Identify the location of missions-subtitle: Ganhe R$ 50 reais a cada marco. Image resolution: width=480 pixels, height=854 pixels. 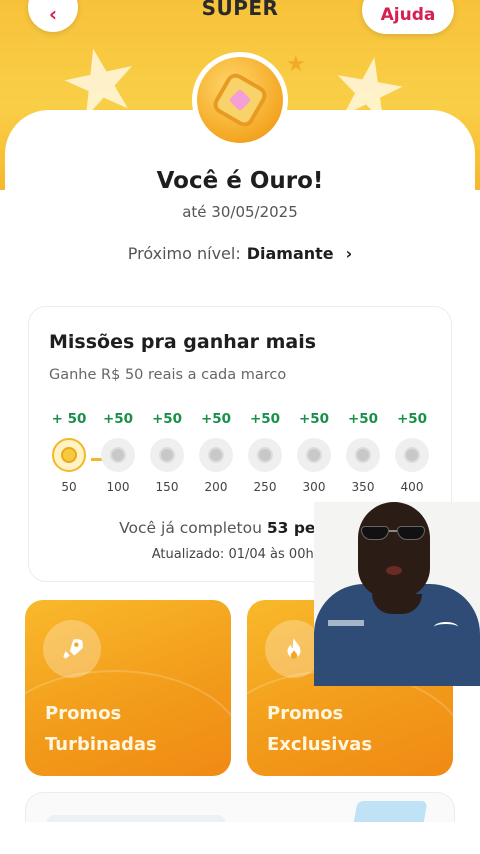
(168, 375).